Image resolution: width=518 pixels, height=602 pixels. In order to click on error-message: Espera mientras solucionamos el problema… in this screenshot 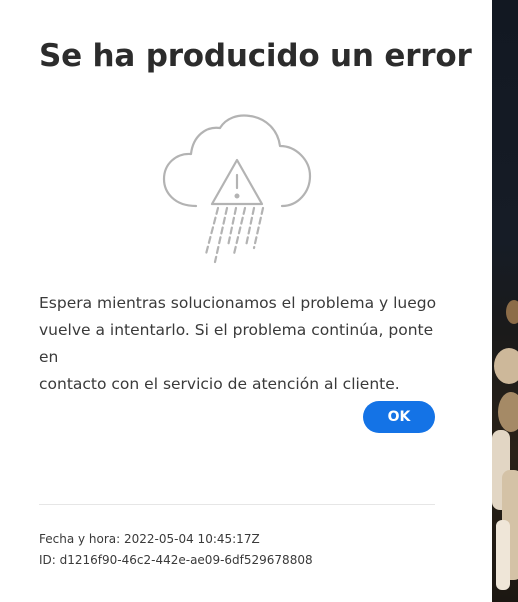, I will do `click(239, 344)`.